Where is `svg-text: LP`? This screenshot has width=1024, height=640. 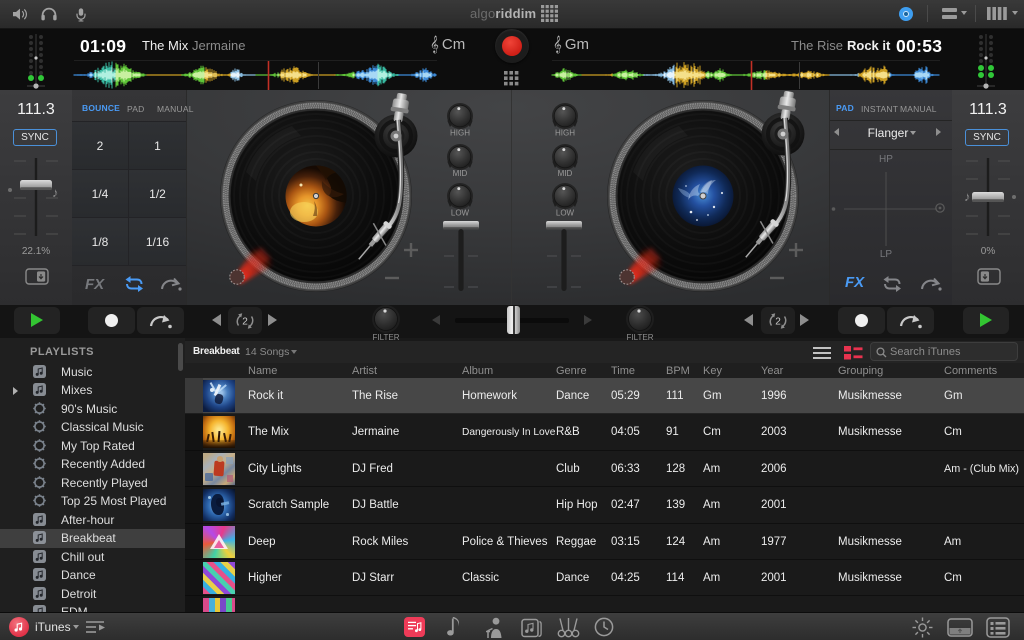
svg-text: LP is located at coordinates (886, 254).